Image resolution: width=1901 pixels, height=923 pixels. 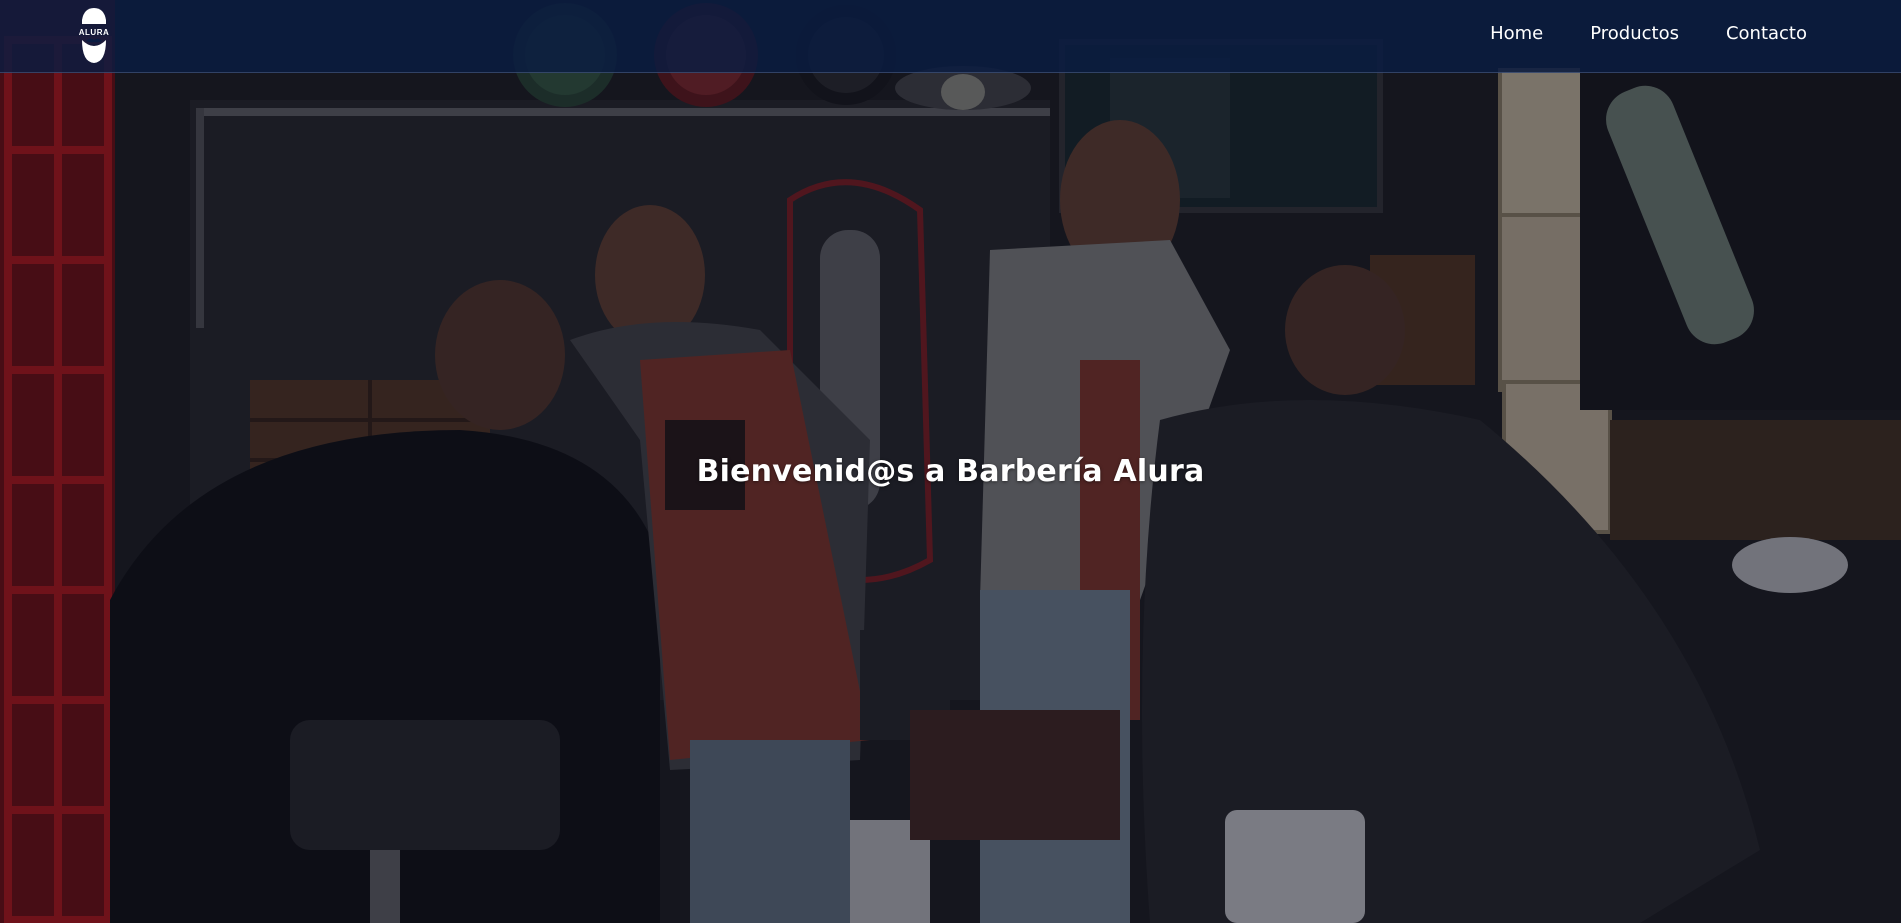 What do you see at coordinates (950, 36) in the screenshot?
I see `site-header: ALURA Home Productos Contacto` at bounding box center [950, 36].